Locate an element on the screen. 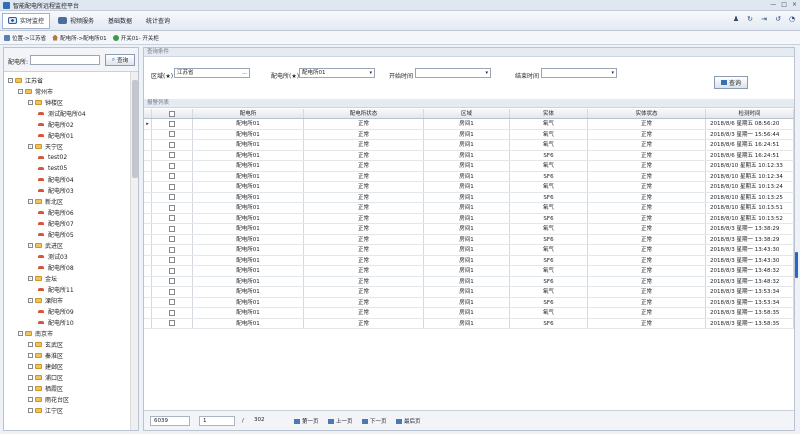 This screenshot has height=434, width=800. query-button: 查询 is located at coordinates (731, 82).